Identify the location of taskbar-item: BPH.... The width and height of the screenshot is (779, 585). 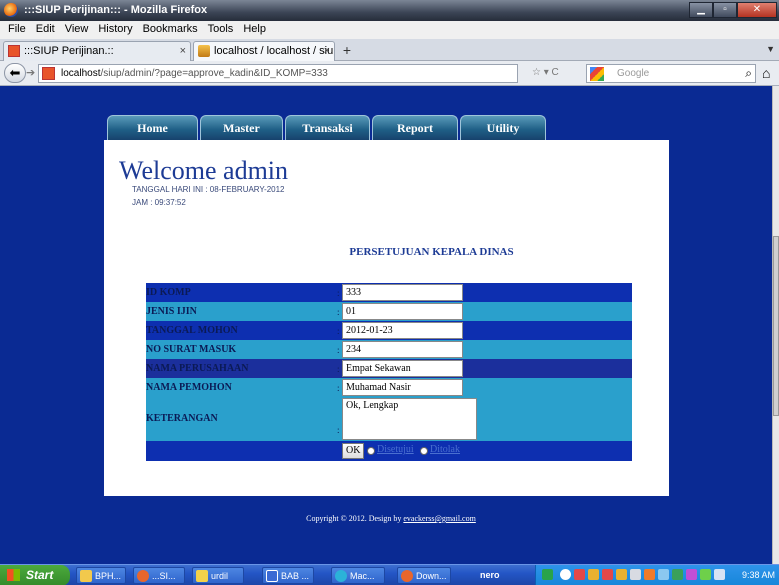
(101, 575).